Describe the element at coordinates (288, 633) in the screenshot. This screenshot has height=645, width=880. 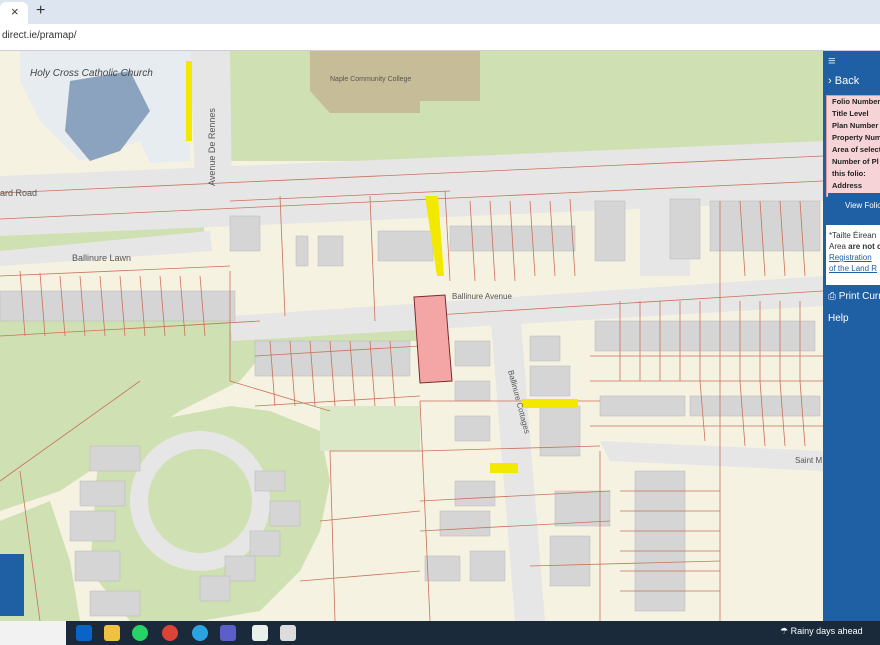
I see `app-icon` at that location.